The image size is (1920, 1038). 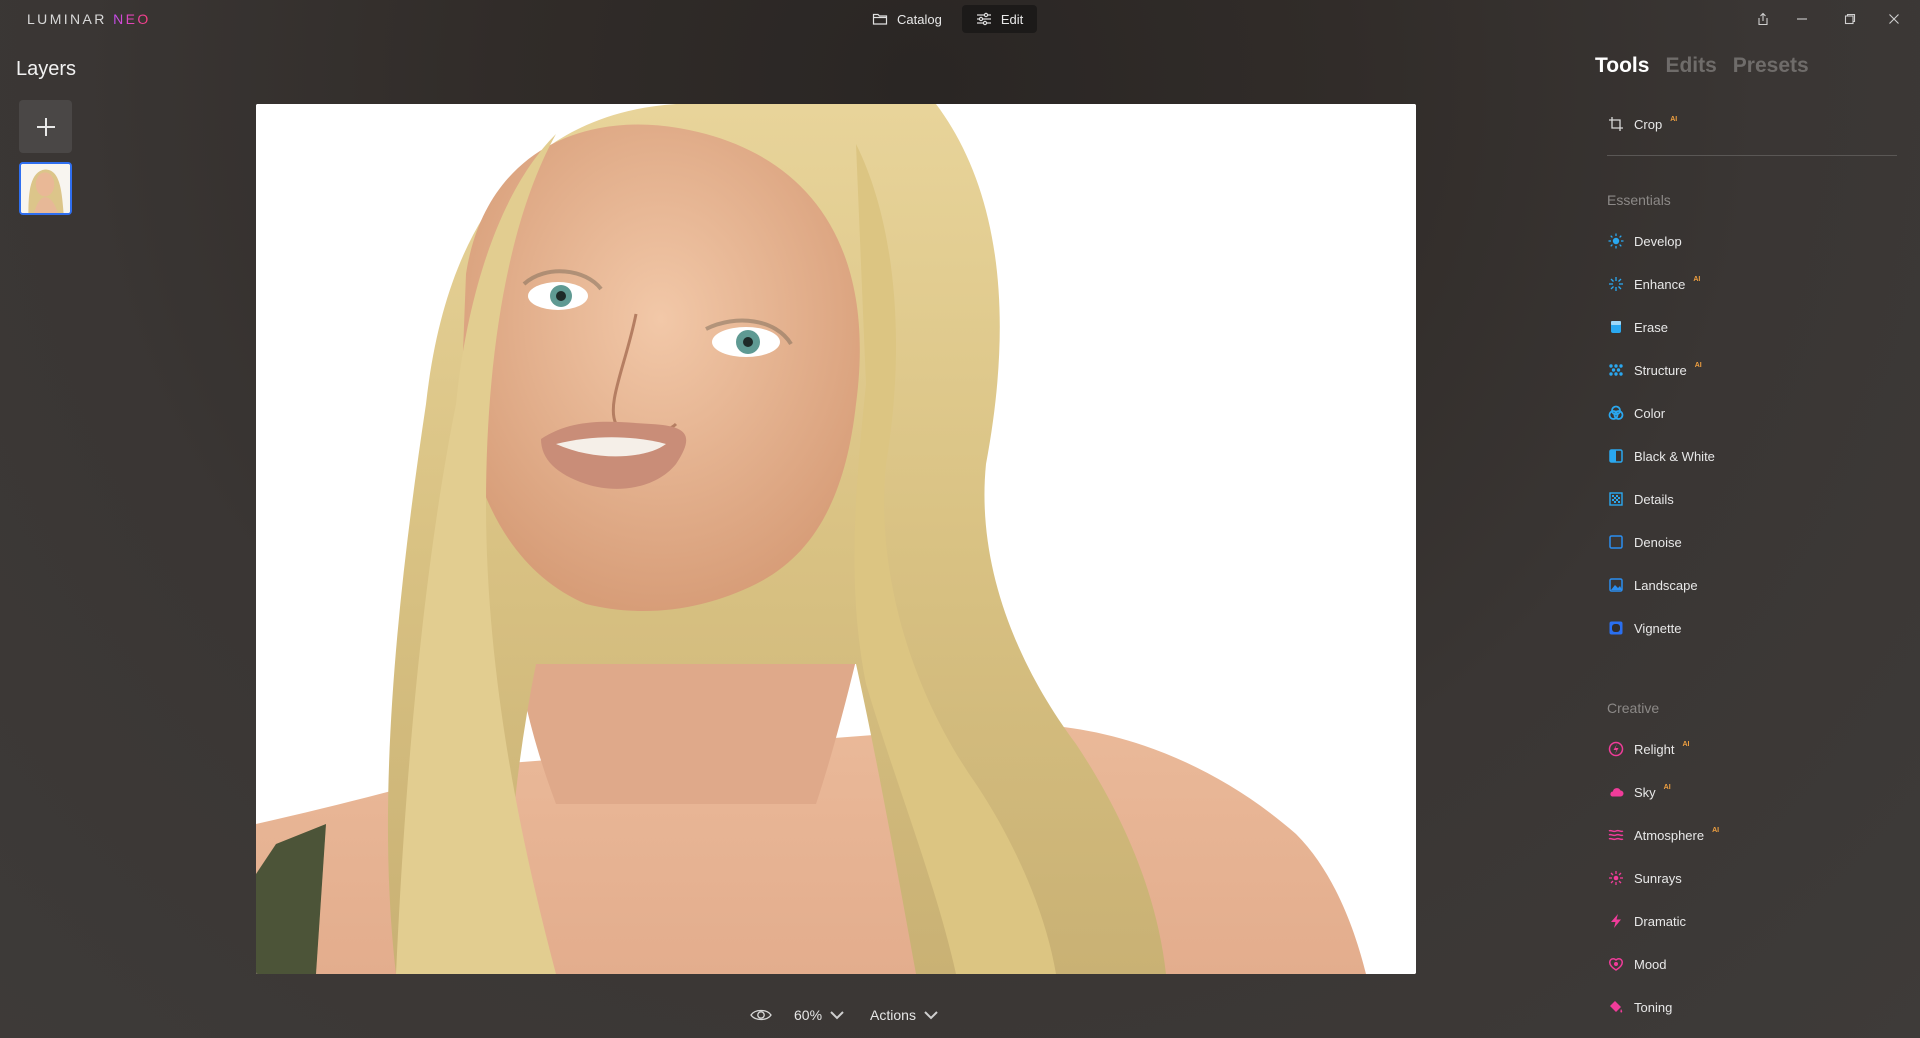 I want to click on details-grid-icon, so click(x=1616, y=499).